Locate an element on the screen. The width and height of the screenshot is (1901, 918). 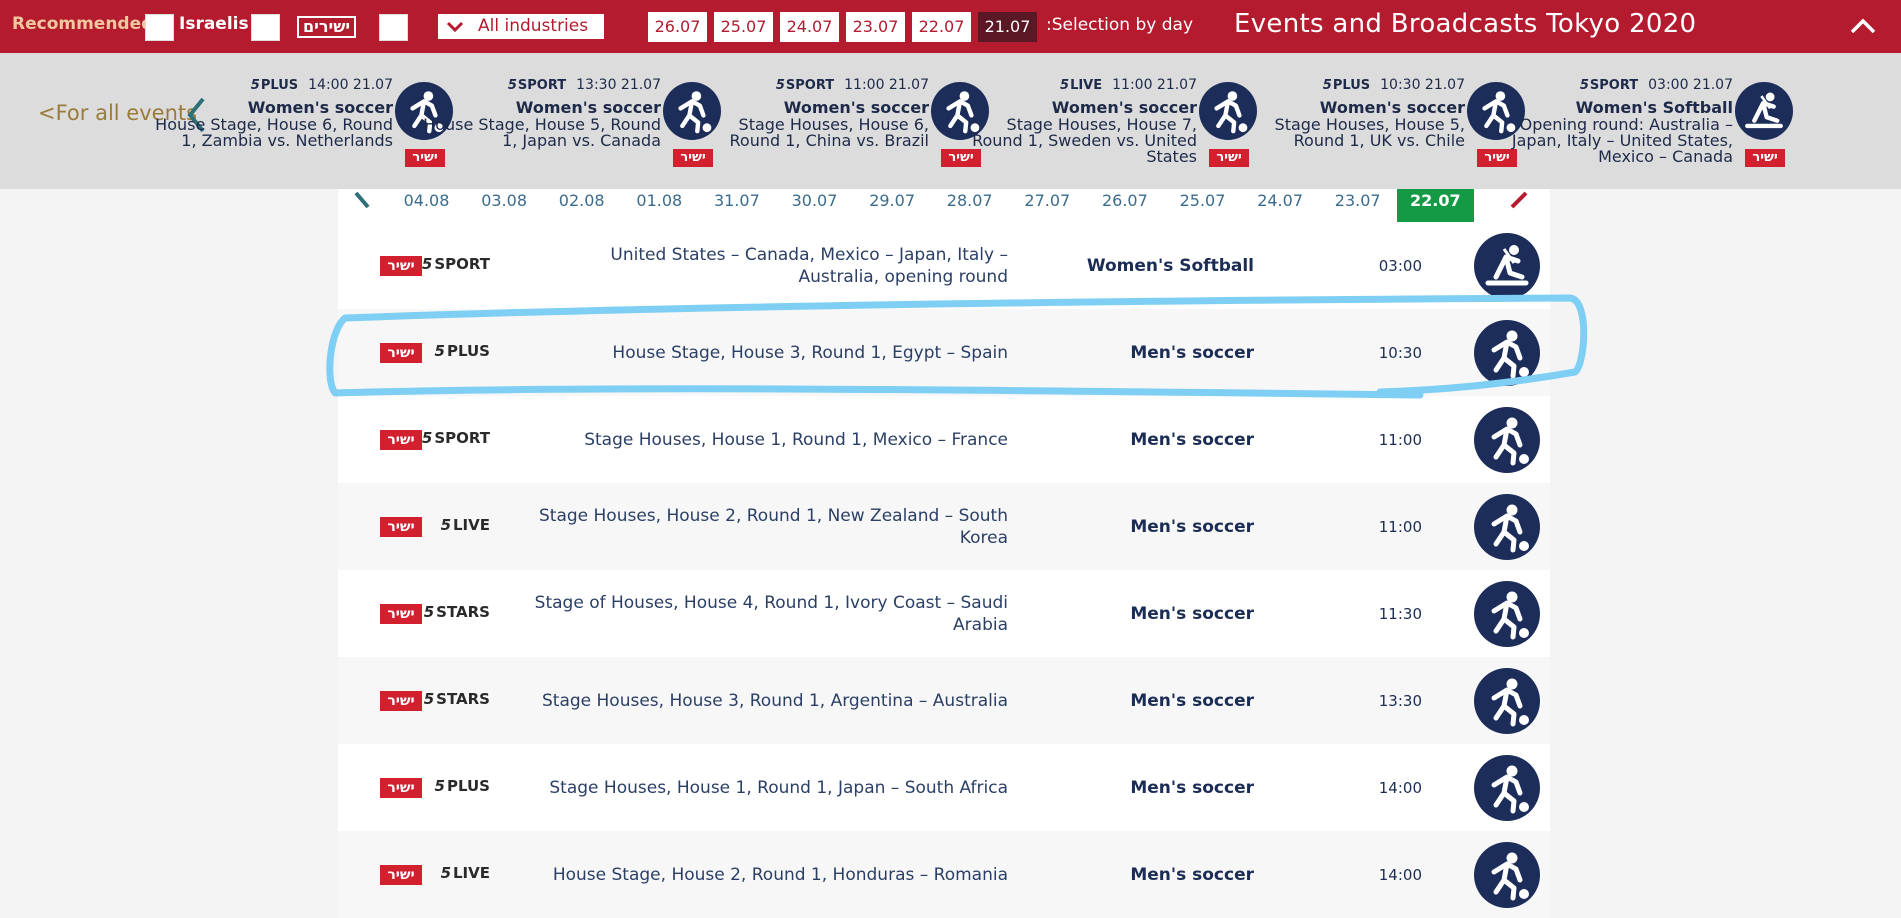
date-tab: 31.07 is located at coordinates (736, 205).